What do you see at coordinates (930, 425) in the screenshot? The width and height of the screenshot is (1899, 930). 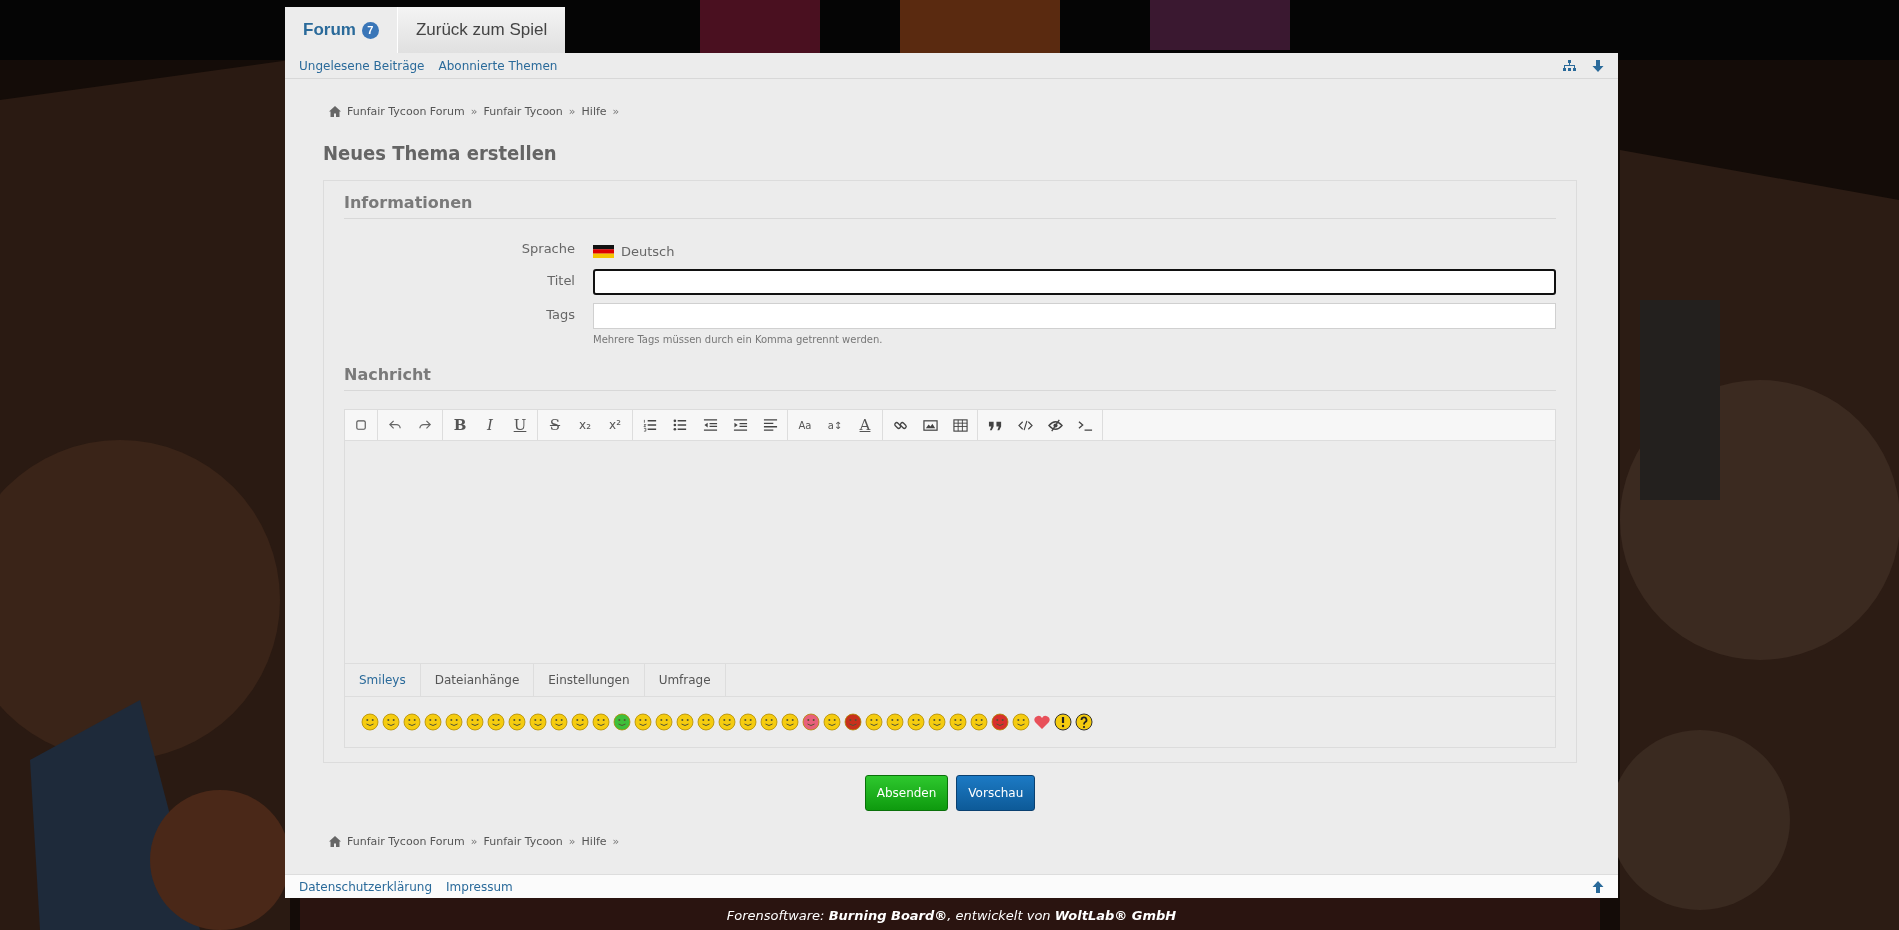 I see `image-icon` at bounding box center [930, 425].